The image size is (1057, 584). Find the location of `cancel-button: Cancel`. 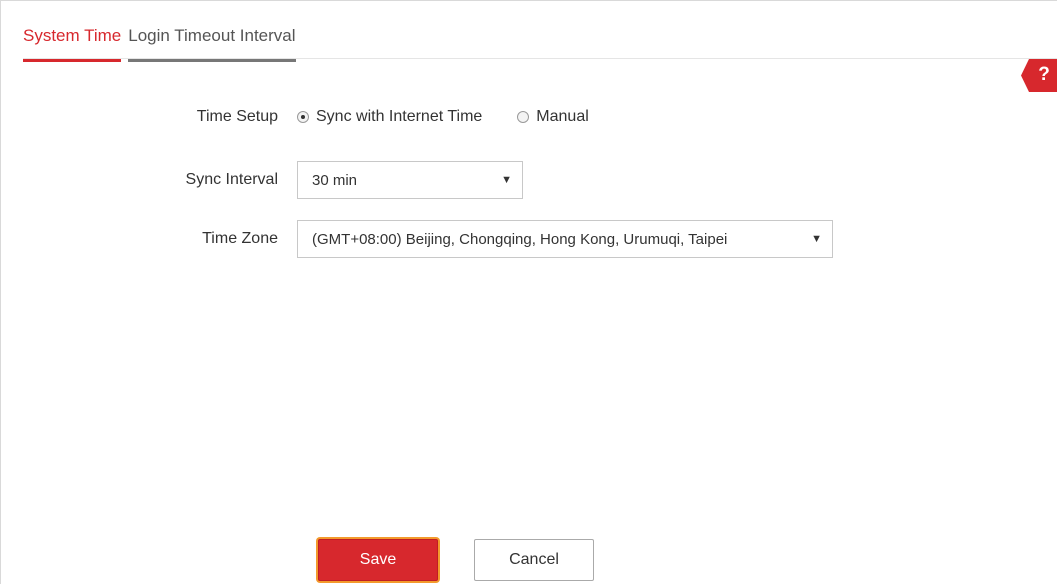

cancel-button: Cancel is located at coordinates (534, 560).